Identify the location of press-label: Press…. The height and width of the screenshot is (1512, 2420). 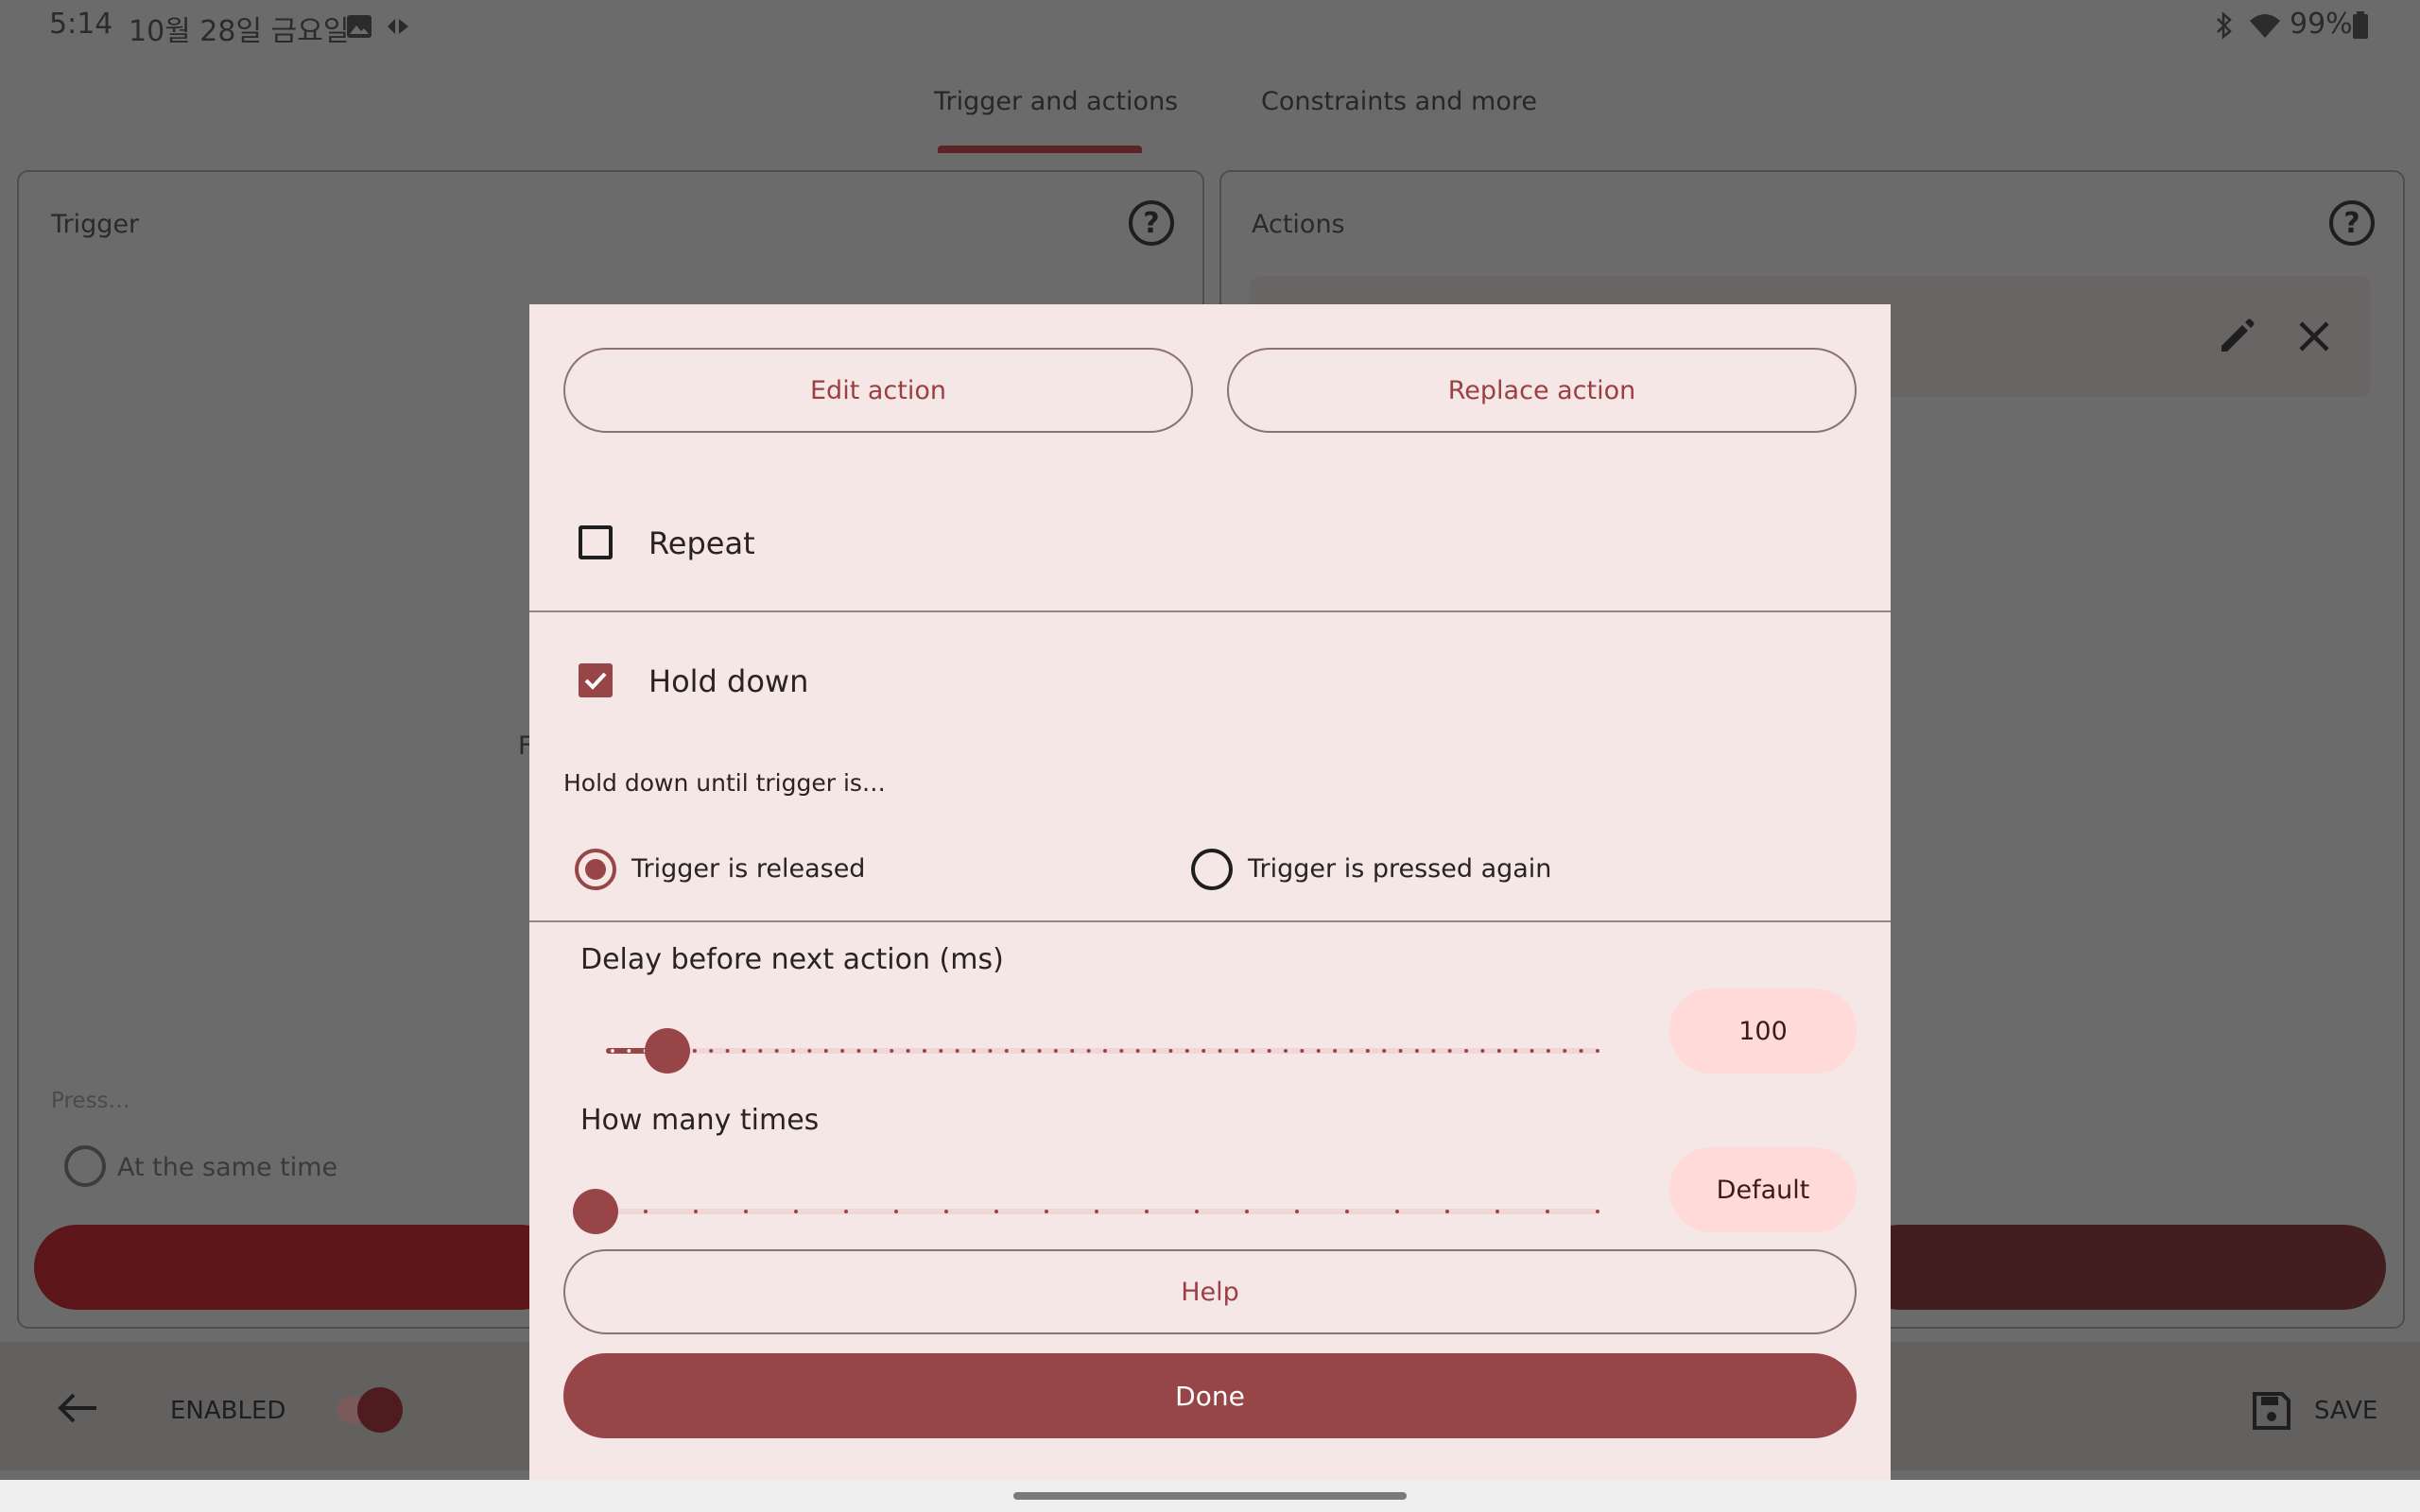
(91, 1101).